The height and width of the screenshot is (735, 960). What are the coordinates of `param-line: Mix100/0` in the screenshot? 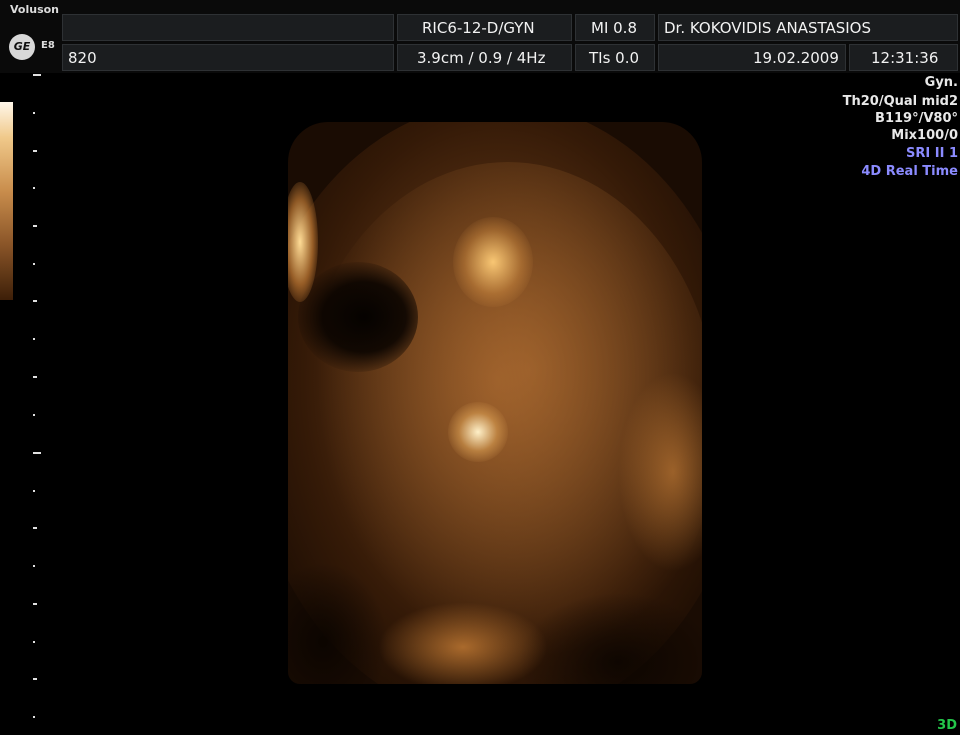 It's located at (924, 135).